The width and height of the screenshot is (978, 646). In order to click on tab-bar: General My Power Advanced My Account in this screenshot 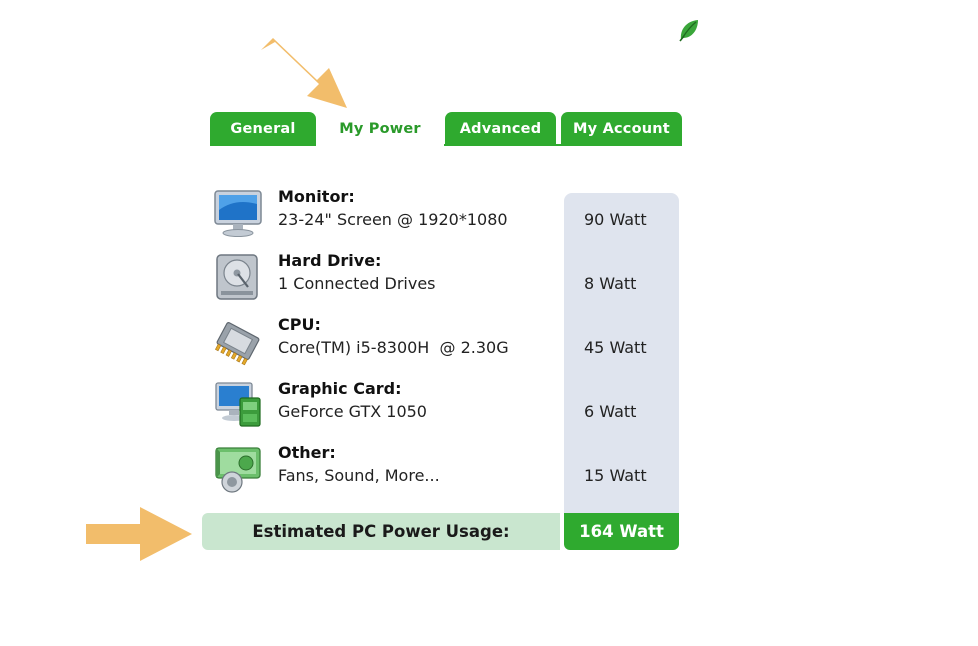, I will do `click(446, 129)`.